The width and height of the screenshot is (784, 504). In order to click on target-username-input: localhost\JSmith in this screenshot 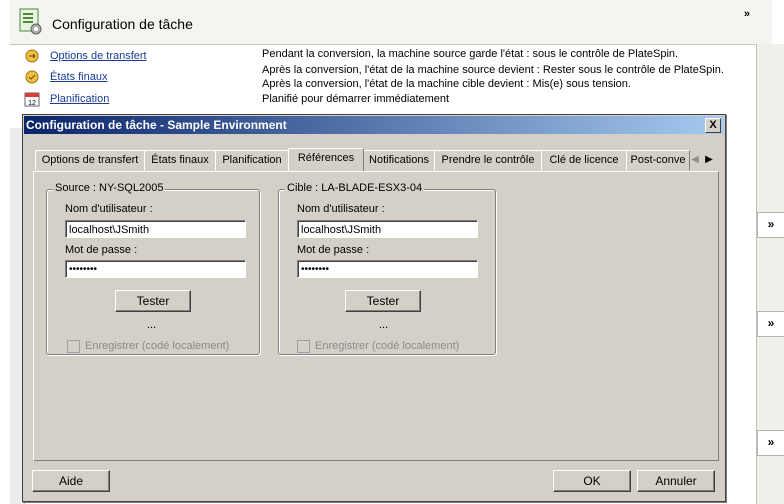, I will do `click(387, 229)`.